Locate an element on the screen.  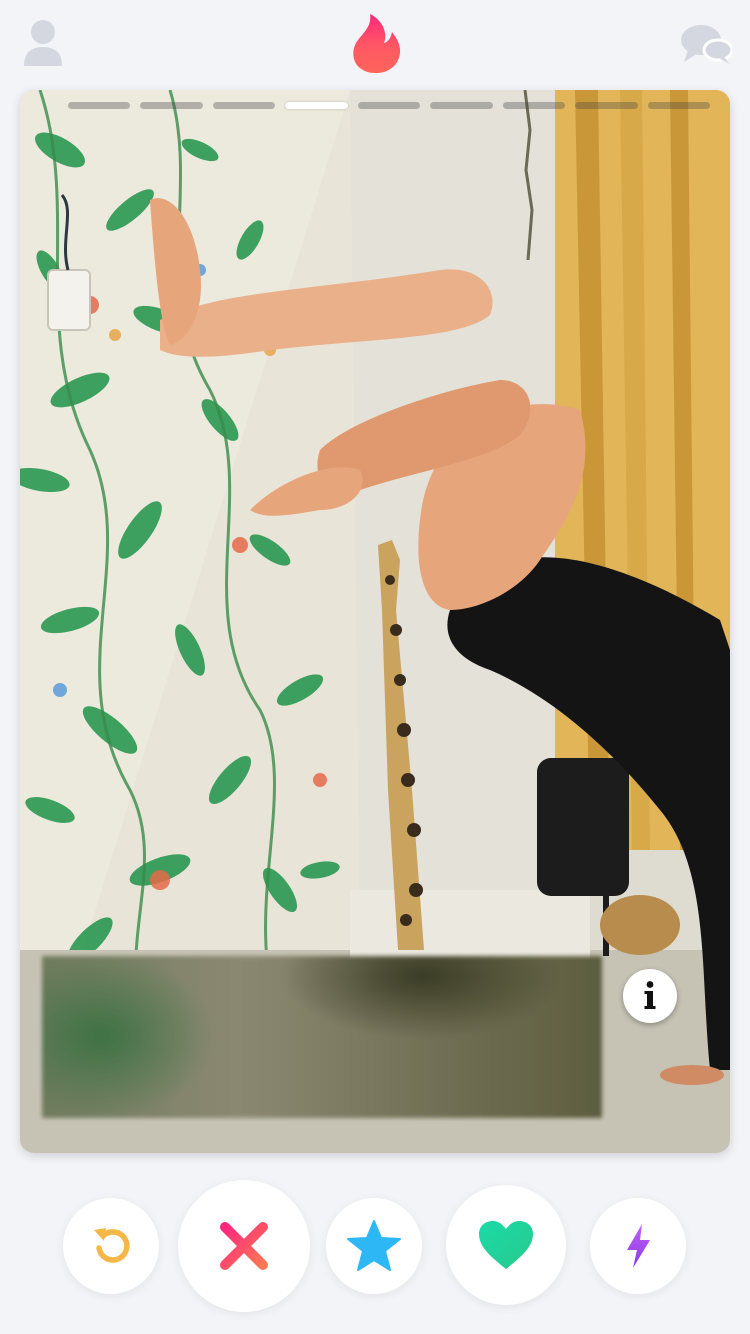
action-bar is located at coordinates (375, 1247).